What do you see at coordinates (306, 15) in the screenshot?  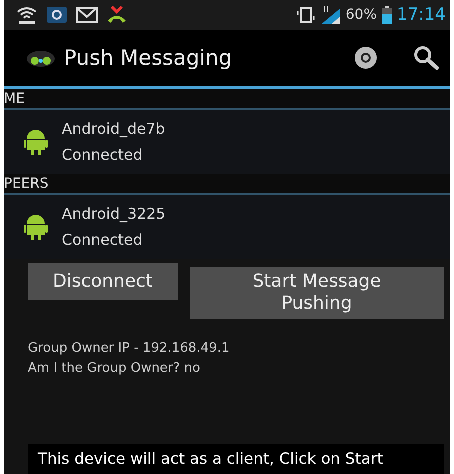 I see `vibrate-icon` at bounding box center [306, 15].